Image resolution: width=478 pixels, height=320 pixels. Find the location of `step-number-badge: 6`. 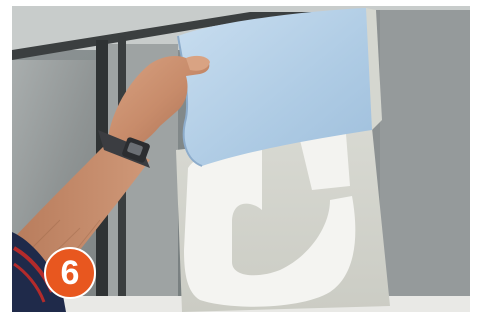

step-number-badge: 6 is located at coordinates (70, 273).